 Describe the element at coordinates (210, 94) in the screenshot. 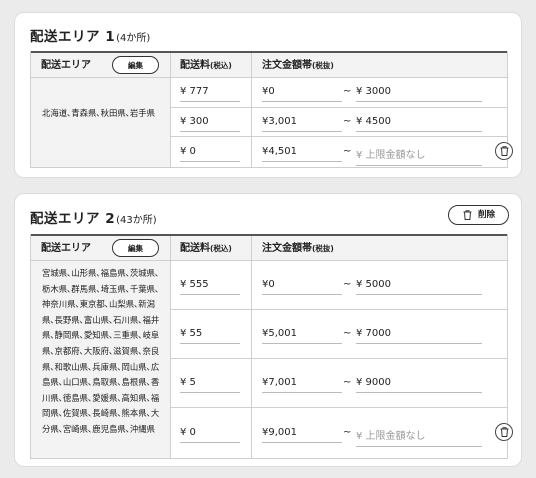

I see `fee-input: ¥ 777` at that location.